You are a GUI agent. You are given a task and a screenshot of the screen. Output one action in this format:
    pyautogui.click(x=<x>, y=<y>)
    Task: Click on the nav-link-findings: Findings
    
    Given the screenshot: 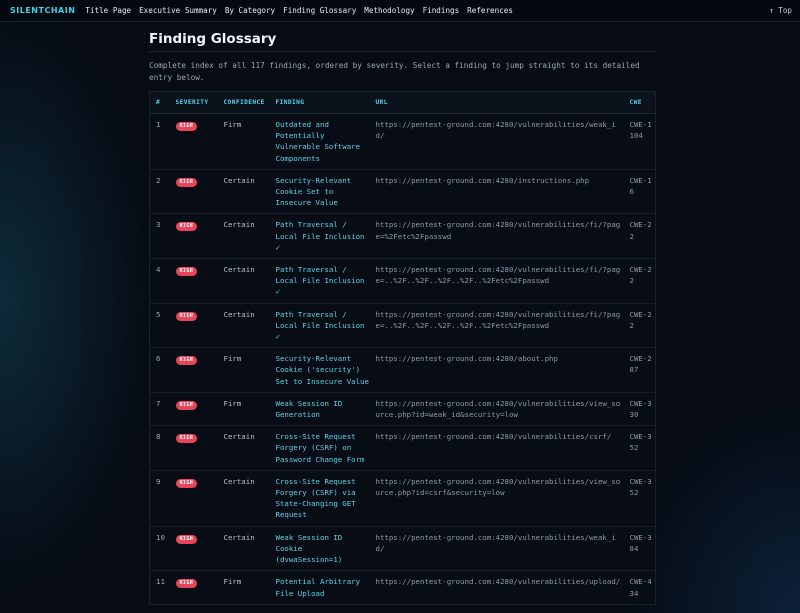 What is the action you would take?
    pyautogui.click(x=441, y=10)
    